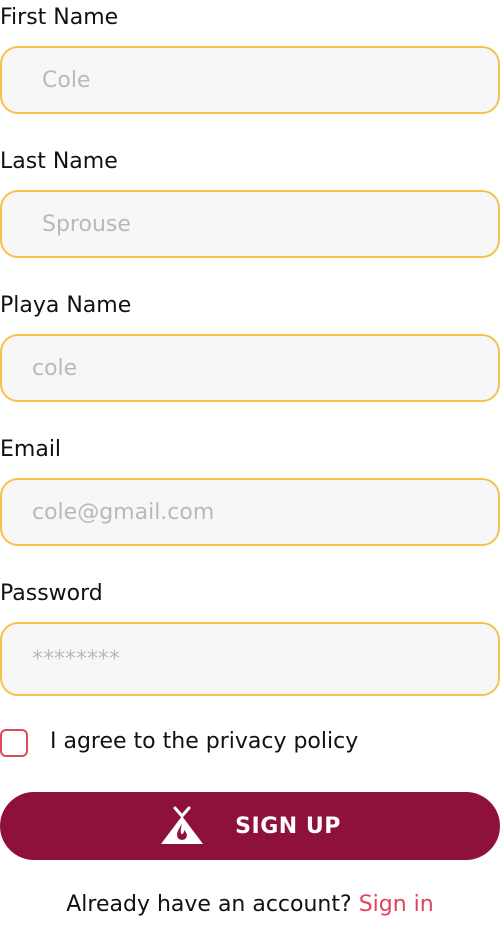 This screenshot has height=926, width=500. Describe the element at coordinates (209, 904) in the screenshot. I see `already-have-account-text: Already have an account?` at that location.